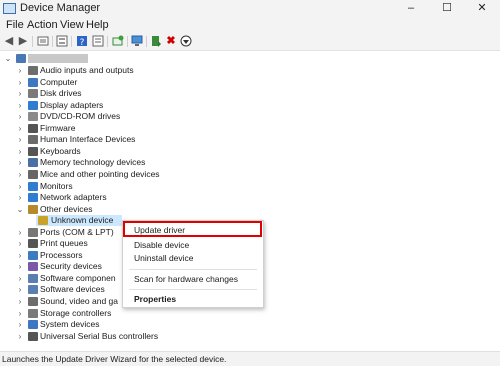 Image resolution: width=500 pixels, height=366 pixels. I want to click on unknown-icon, so click(43, 221).